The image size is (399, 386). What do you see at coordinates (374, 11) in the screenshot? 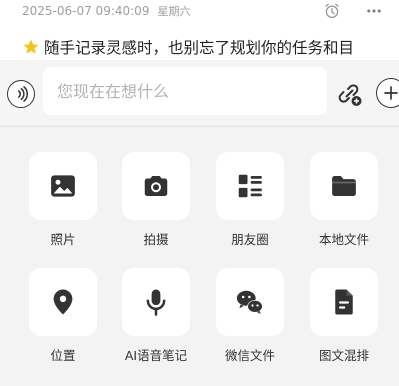
I see `more-options-icon` at bounding box center [374, 11].